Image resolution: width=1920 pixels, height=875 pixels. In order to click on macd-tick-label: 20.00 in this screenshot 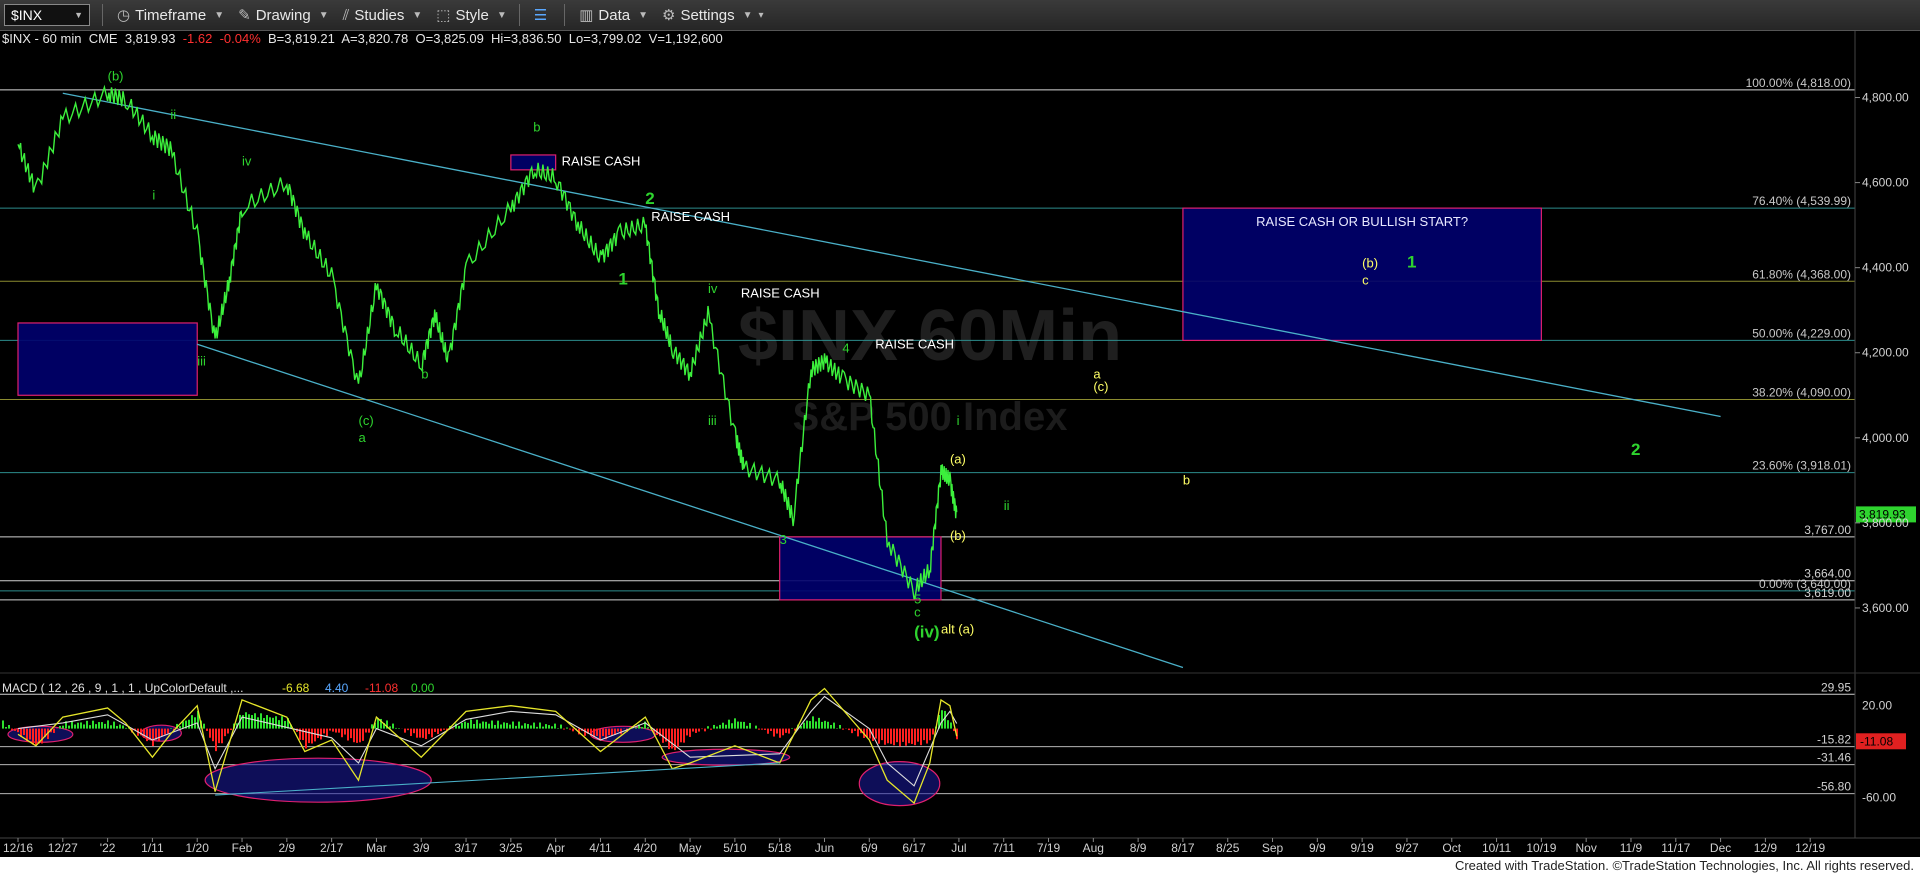, I will do `click(1877, 706)`.